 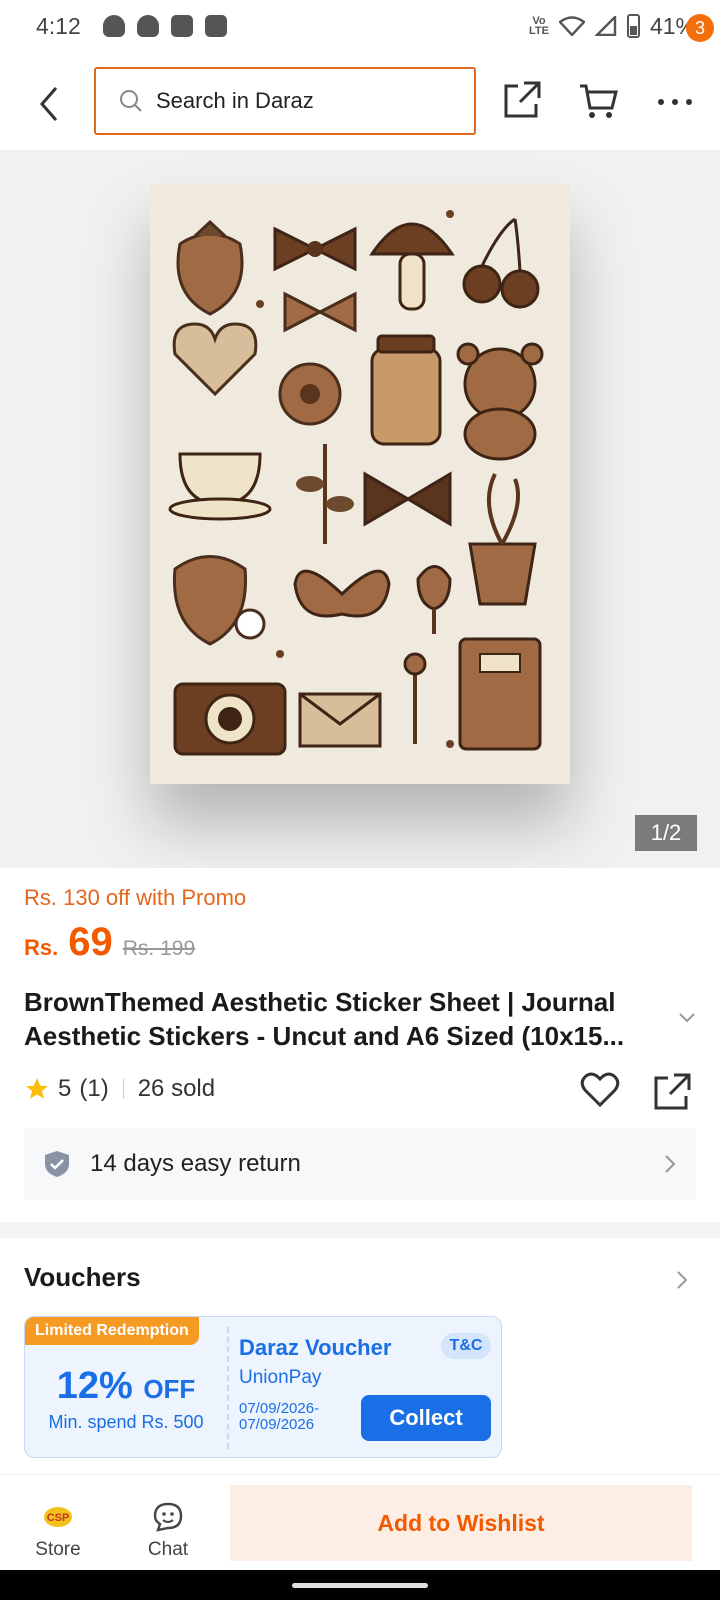 What do you see at coordinates (58, 1549) in the screenshot?
I see `store-label: Store` at bounding box center [58, 1549].